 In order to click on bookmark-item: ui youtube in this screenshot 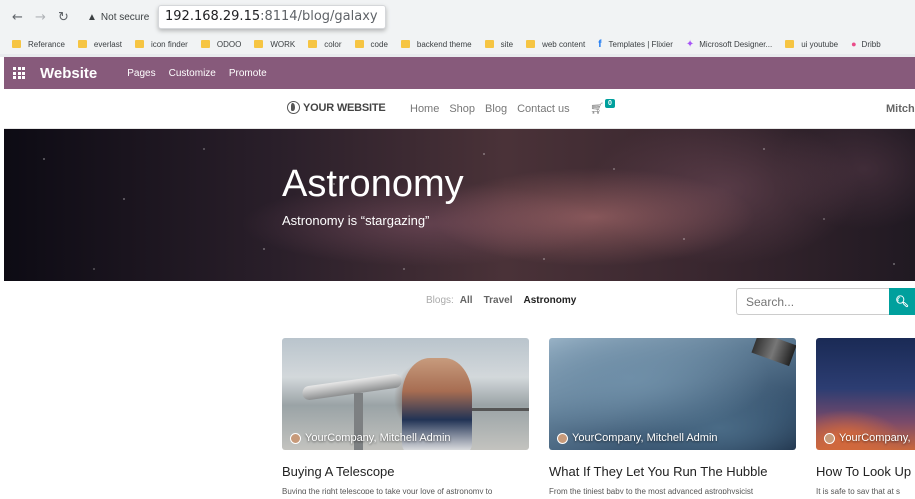, I will do `click(811, 44)`.